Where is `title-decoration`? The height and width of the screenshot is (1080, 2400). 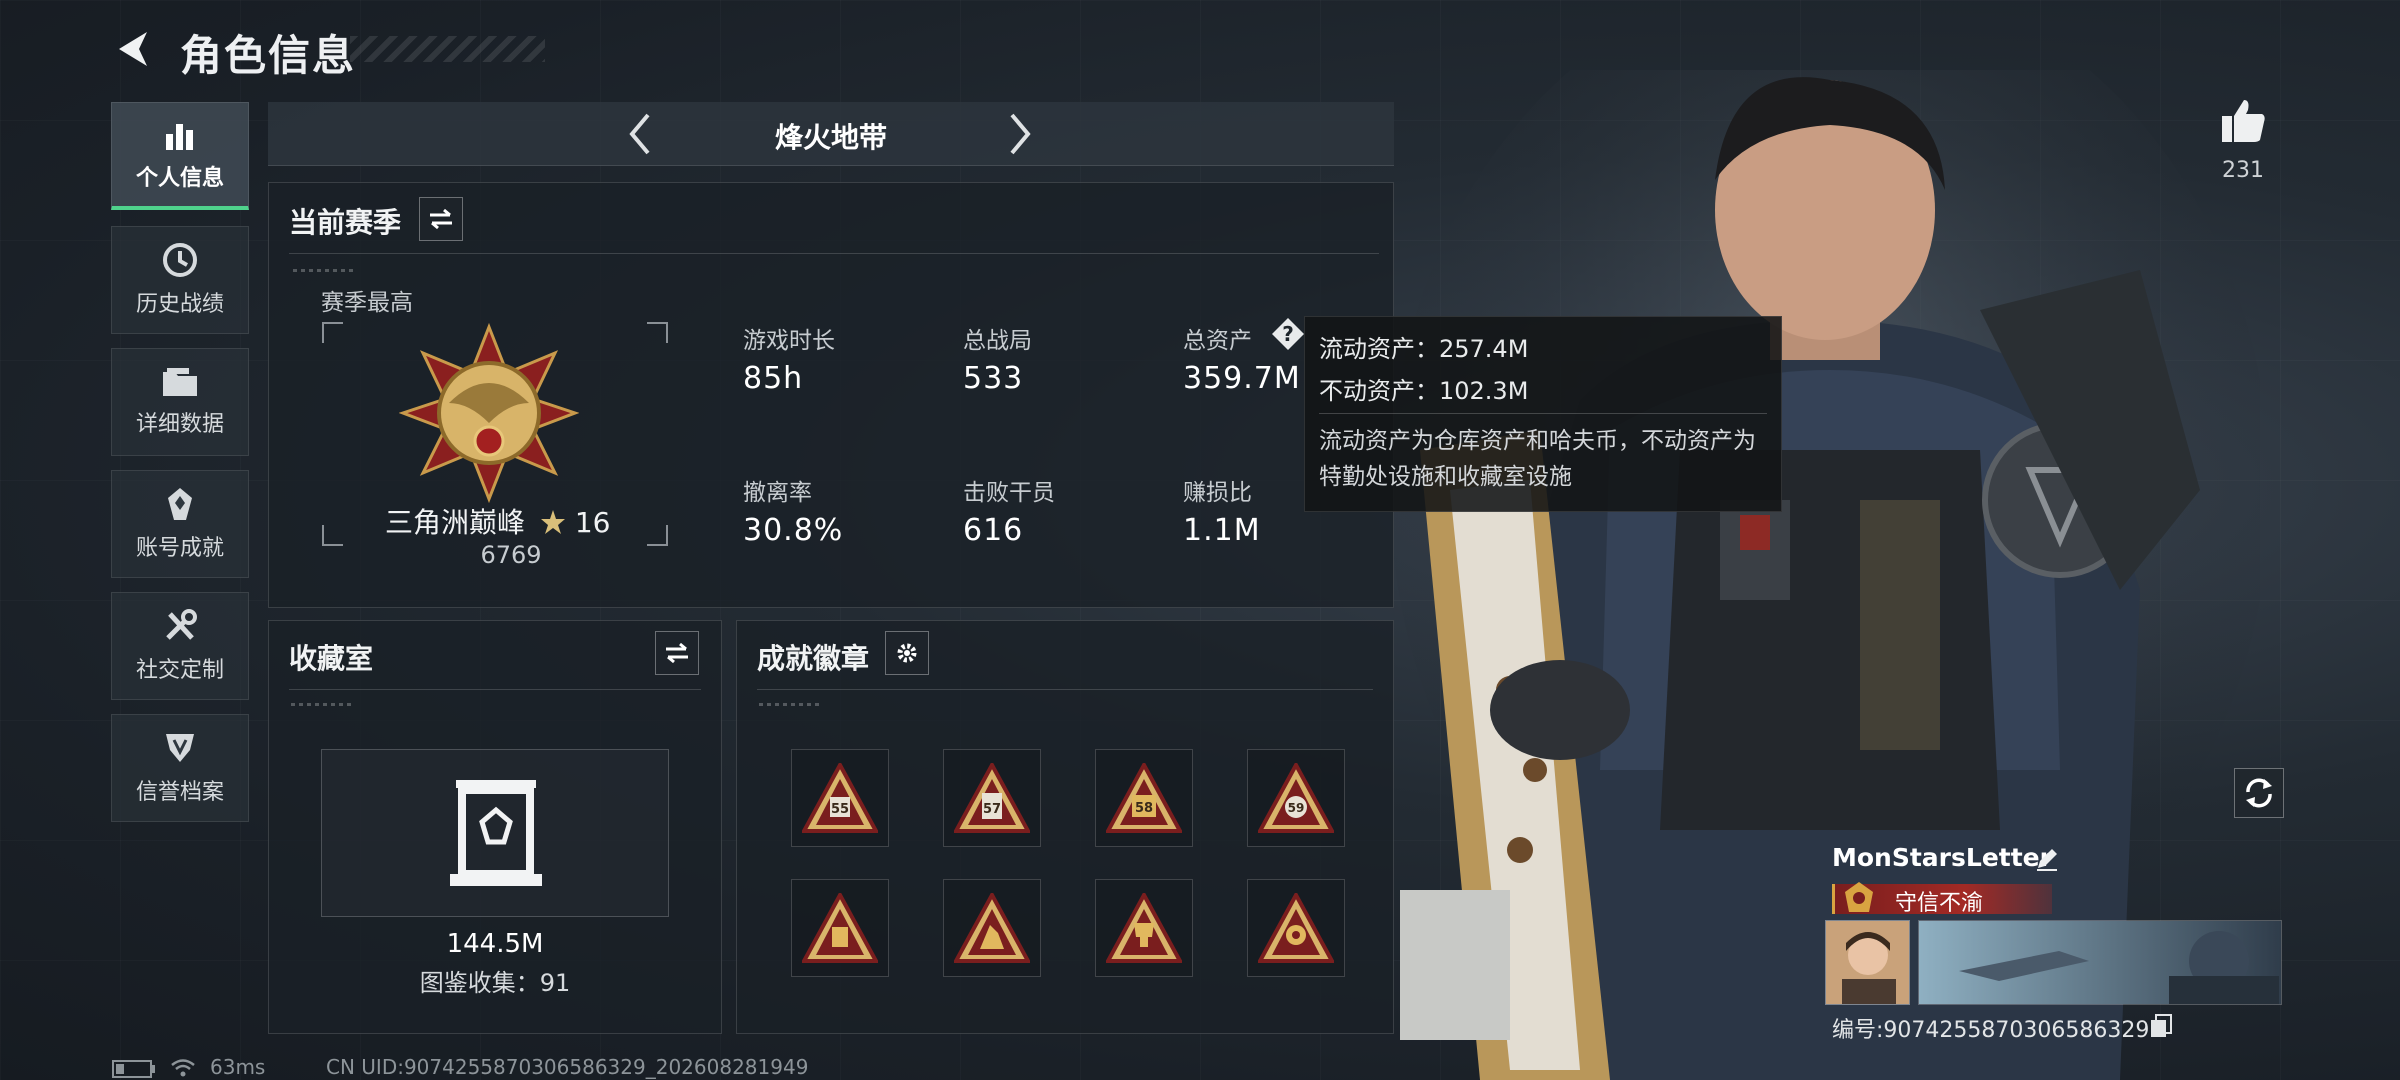 title-decoration is located at coordinates (447, 49).